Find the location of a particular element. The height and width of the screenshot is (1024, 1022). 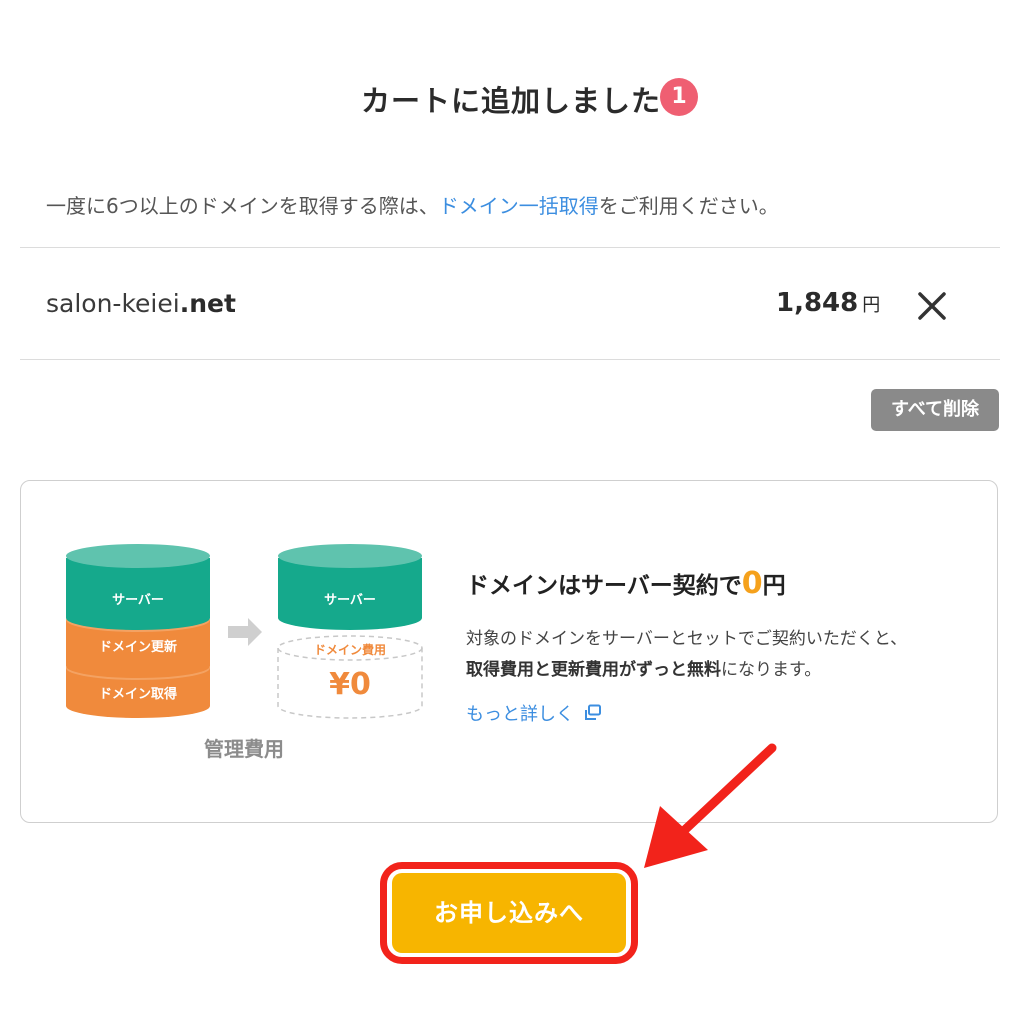

promo-title-after: 円 is located at coordinates (774, 586).